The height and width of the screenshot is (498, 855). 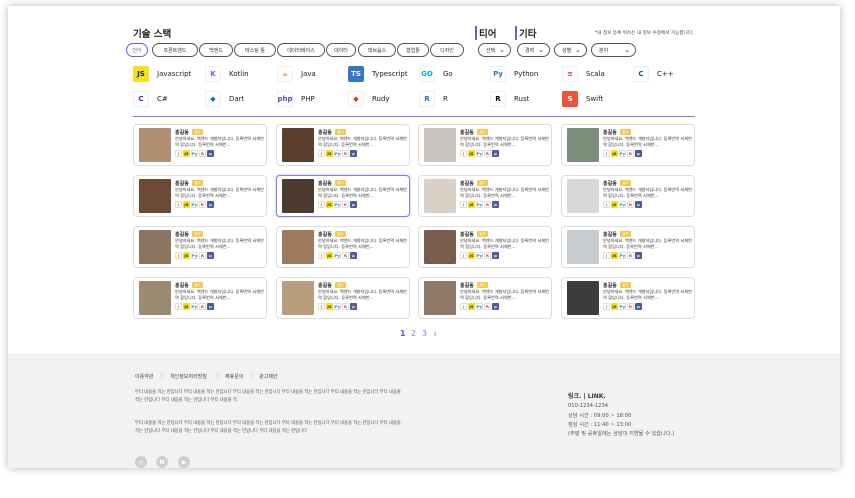 I want to click on category-tab: 데이터베이스, so click(x=301, y=50).